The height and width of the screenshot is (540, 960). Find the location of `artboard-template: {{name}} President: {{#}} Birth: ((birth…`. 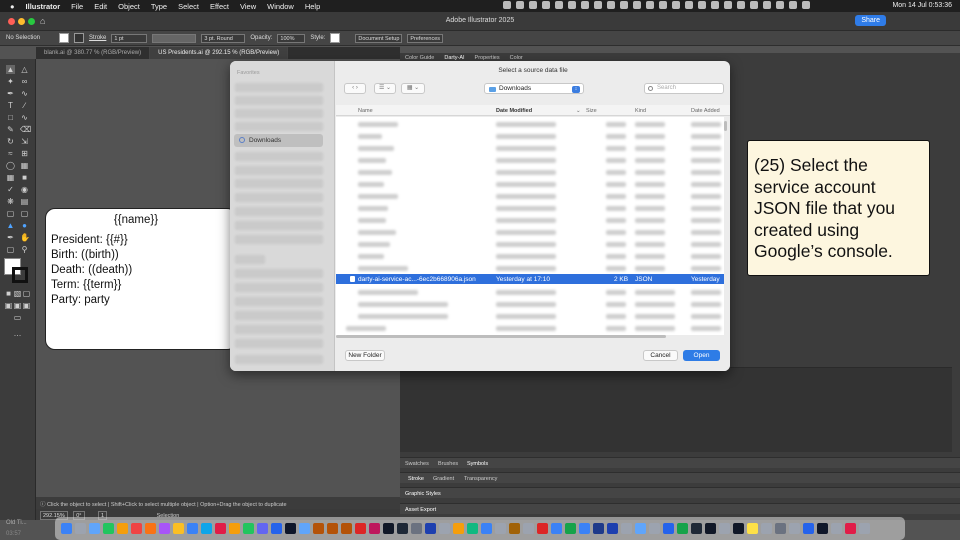

artboard-template: {{name}} President: {{#}} Birth: ((birth… is located at coordinates (141, 279).